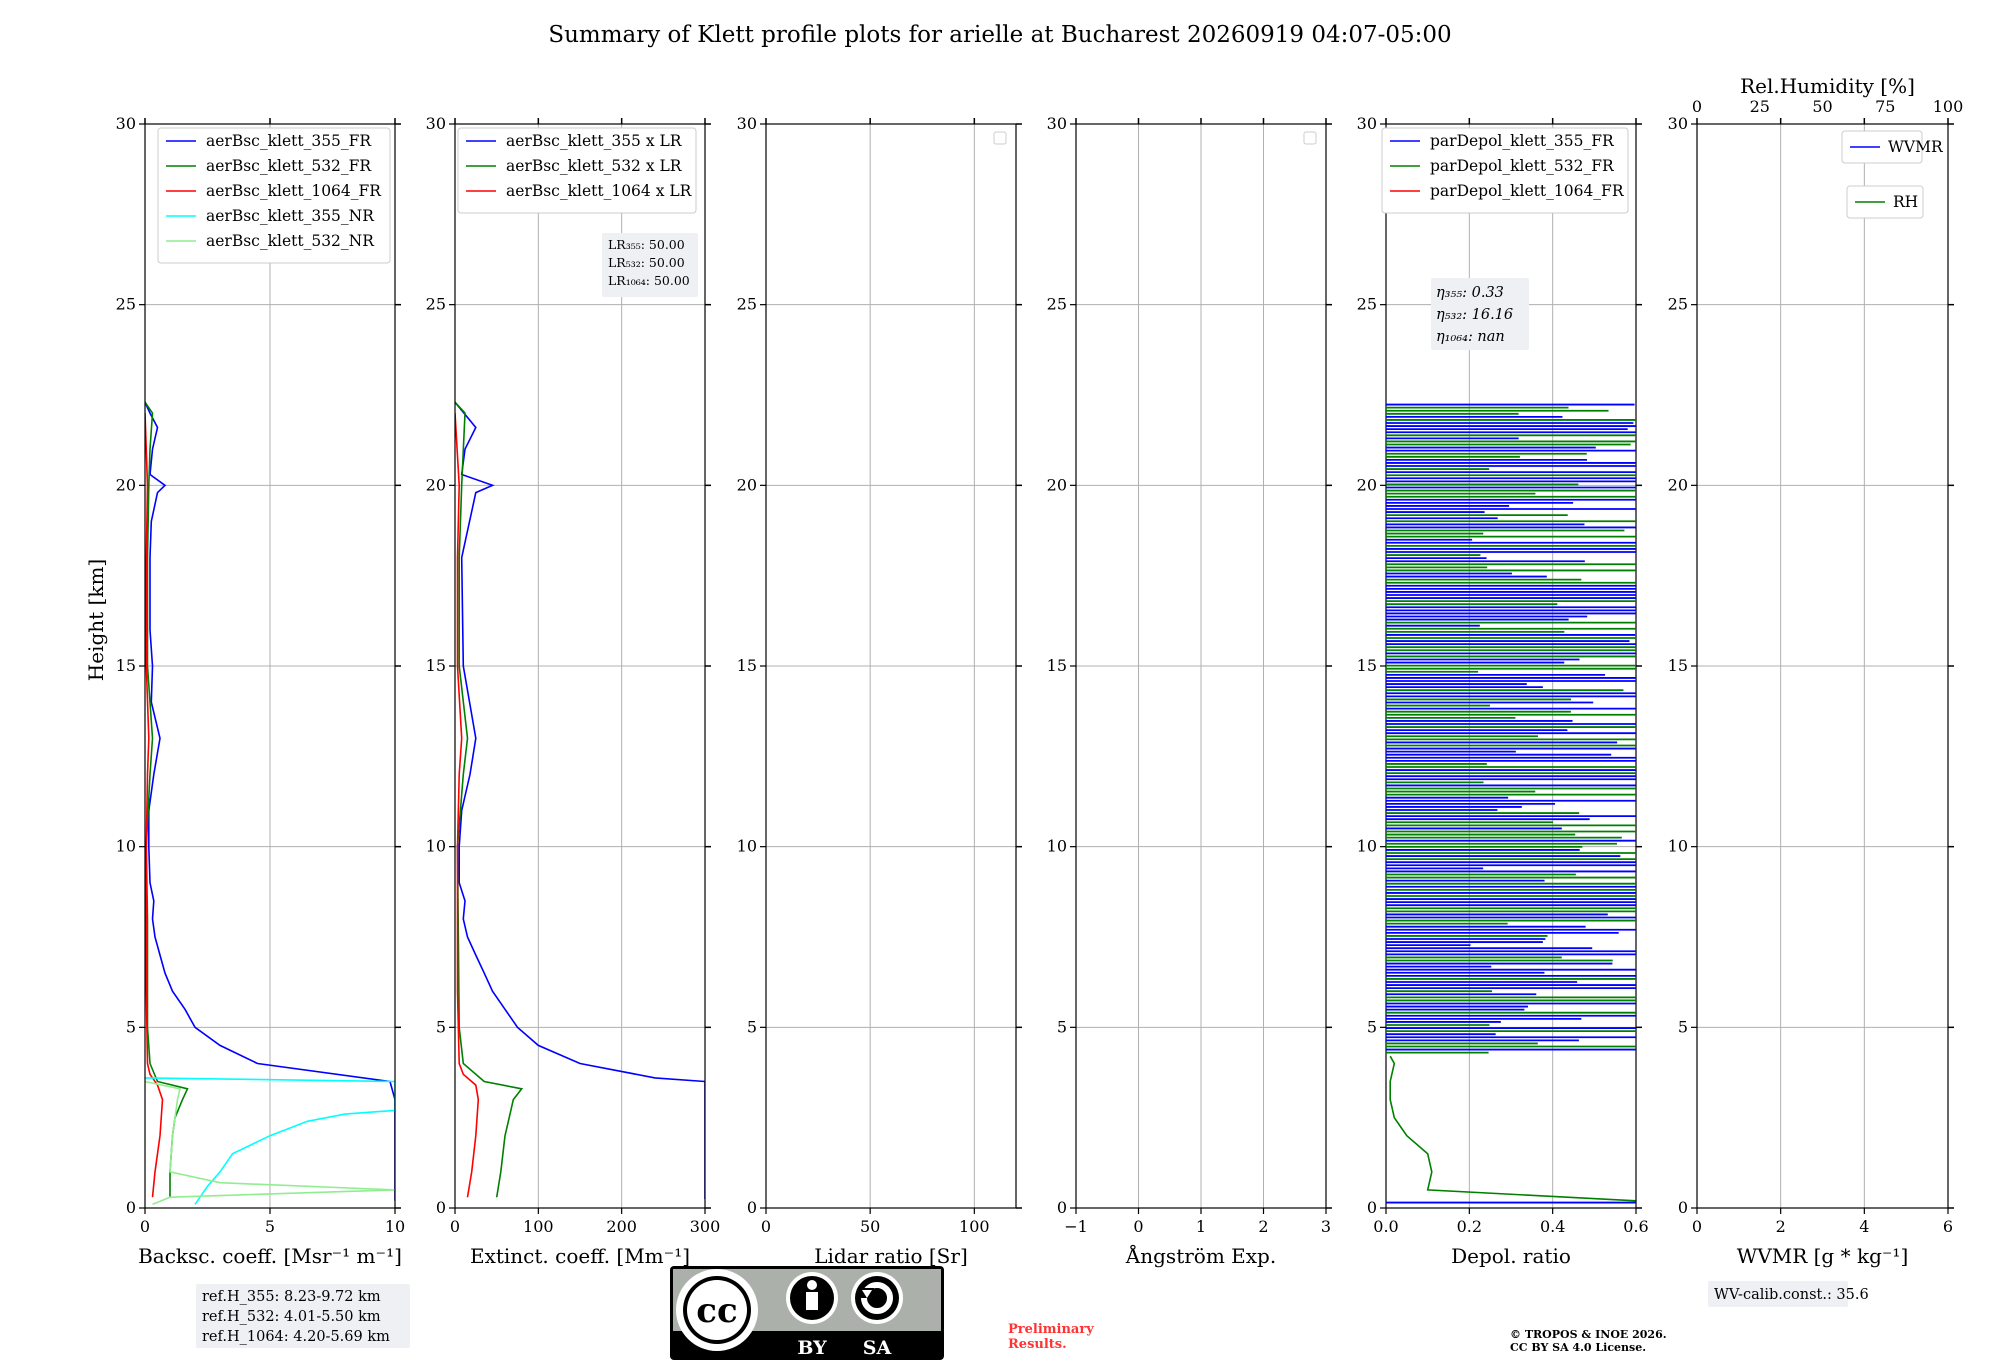 The height and width of the screenshot is (1360, 2000). Describe the element at coordinates (294, 191) in the screenshot. I see `legend-entry: aerBsc_klett_1064_FR` at that location.